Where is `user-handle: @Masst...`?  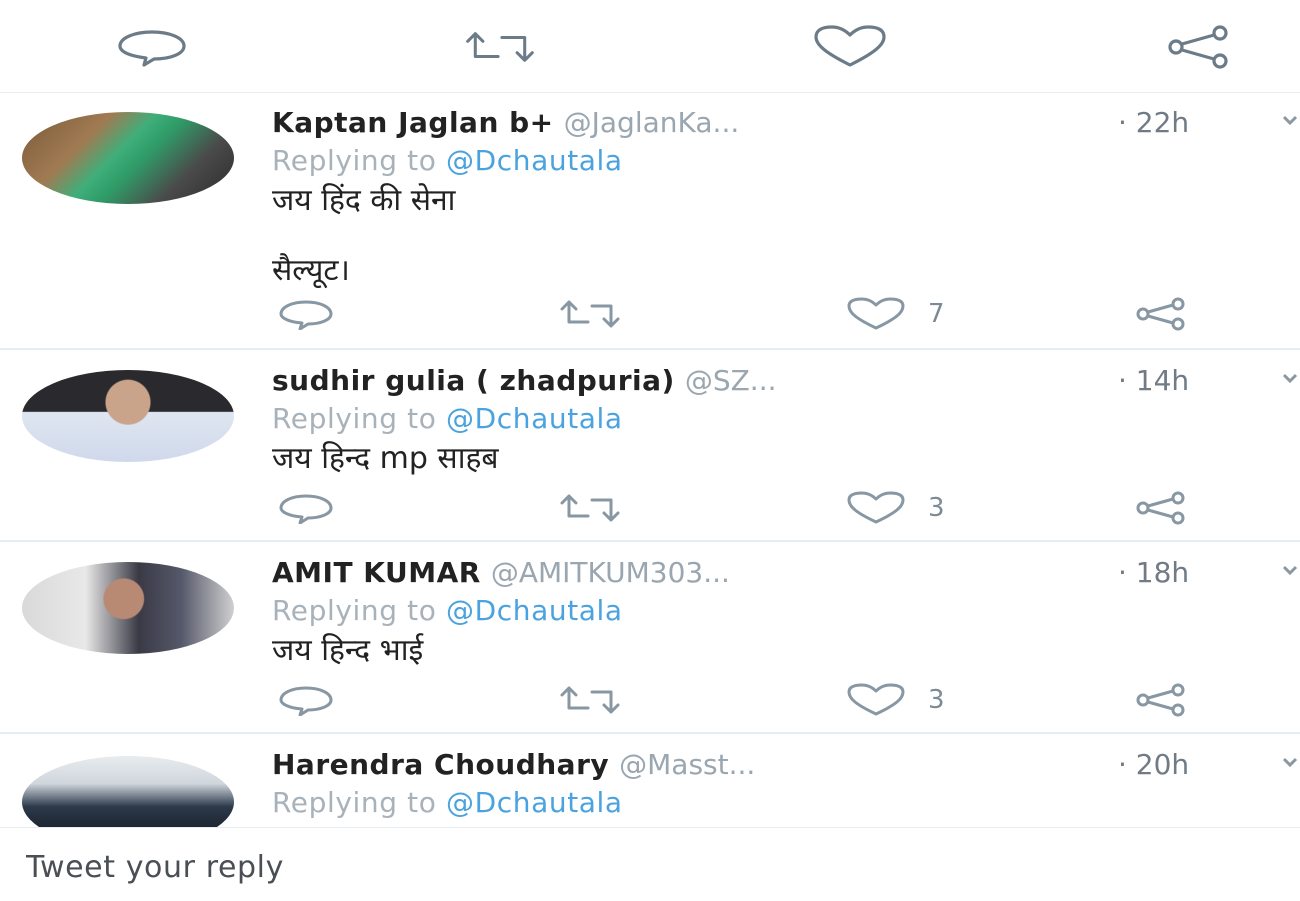 user-handle: @Masst... is located at coordinates (687, 764).